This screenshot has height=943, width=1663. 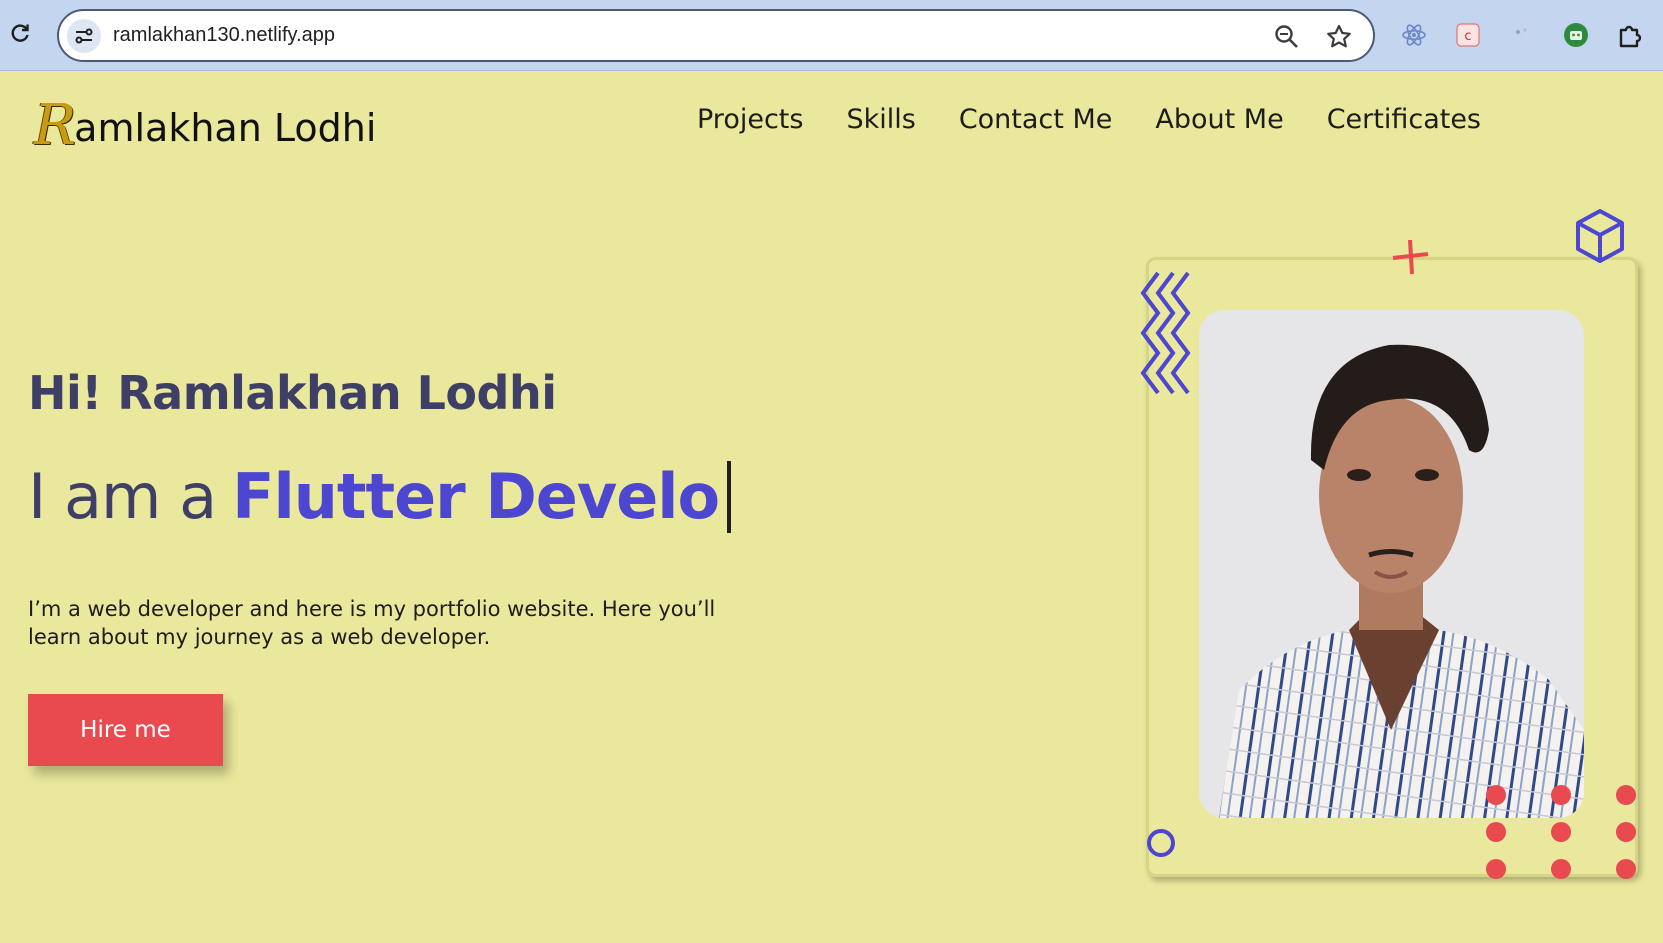 I want to click on hire-me-button: Hire me, so click(x=125, y=730).